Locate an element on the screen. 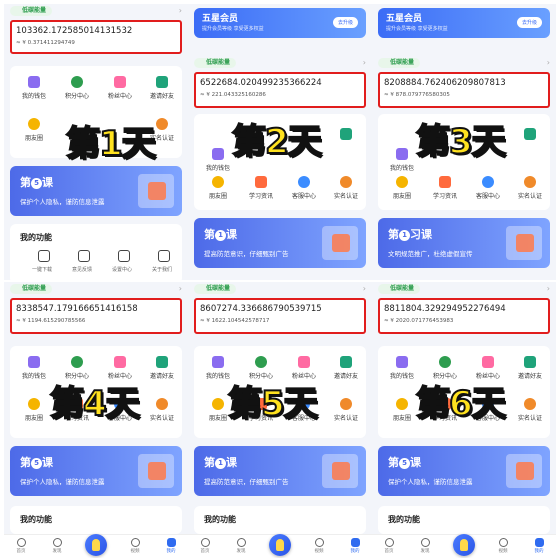 This screenshot has width=560, height=560. about-icon is located at coordinates (164, 256).